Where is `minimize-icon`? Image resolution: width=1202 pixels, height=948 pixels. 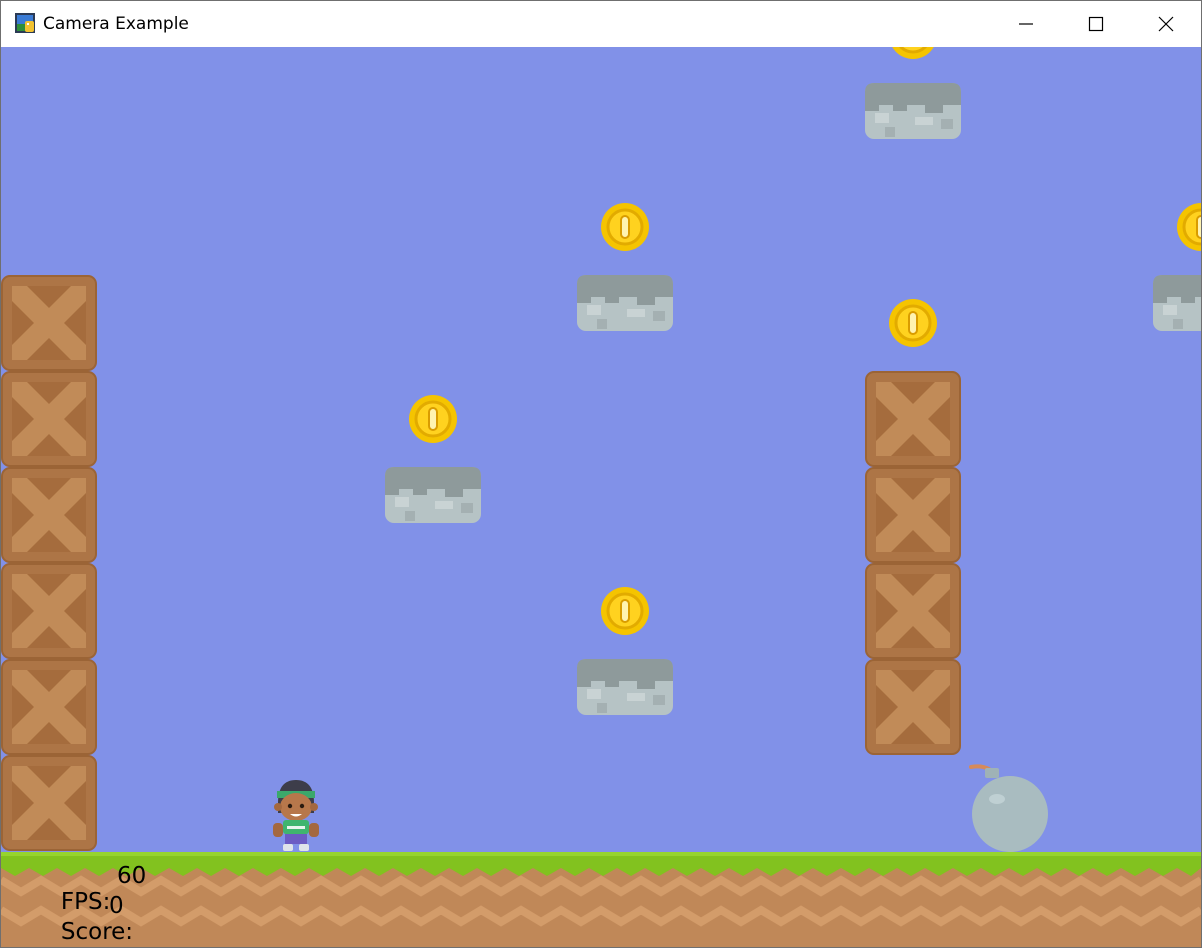 minimize-icon is located at coordinates (1026, 24).